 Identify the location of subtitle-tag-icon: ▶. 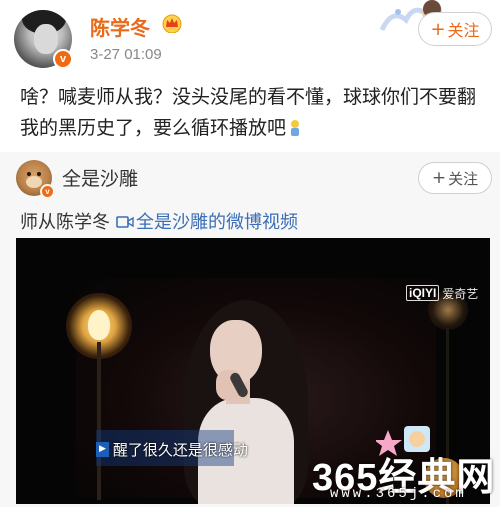
(102, 449).